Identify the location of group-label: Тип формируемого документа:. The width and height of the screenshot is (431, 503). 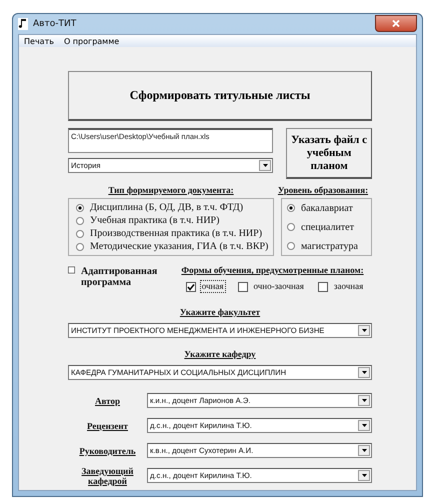
(171, 190).